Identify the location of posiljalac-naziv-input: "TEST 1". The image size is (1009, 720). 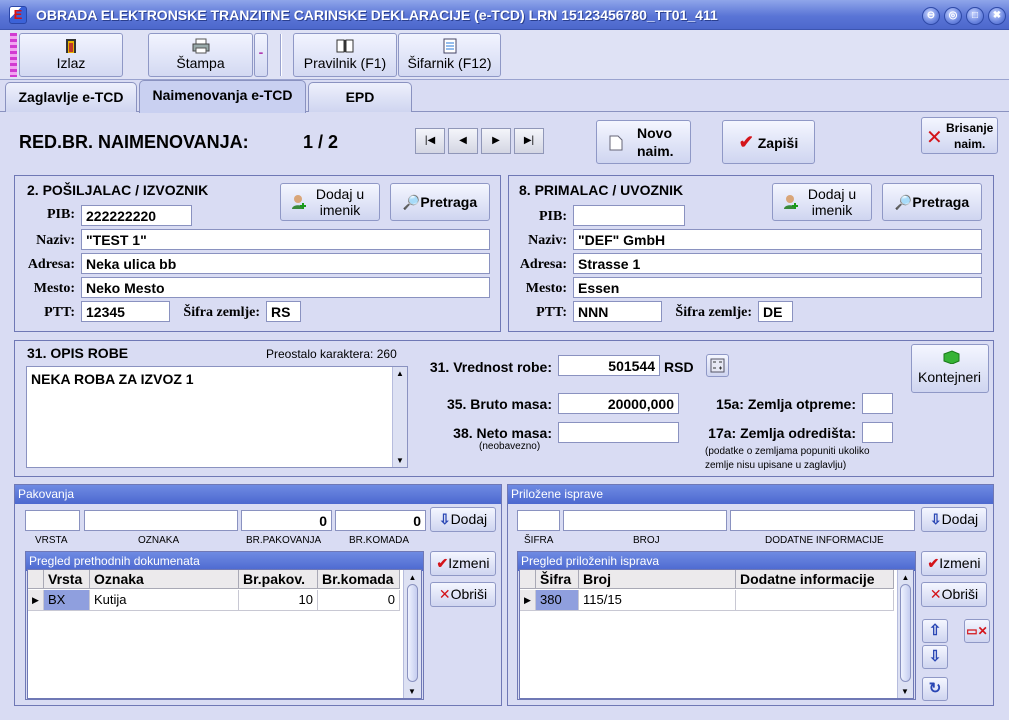
(285, 239).